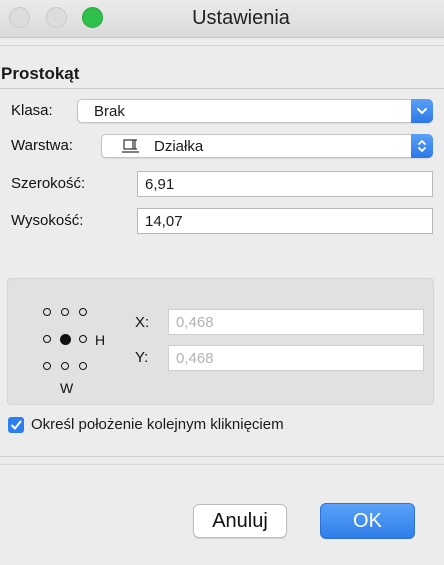  I want to click on class-select-value: Brak, so click(109, 111).